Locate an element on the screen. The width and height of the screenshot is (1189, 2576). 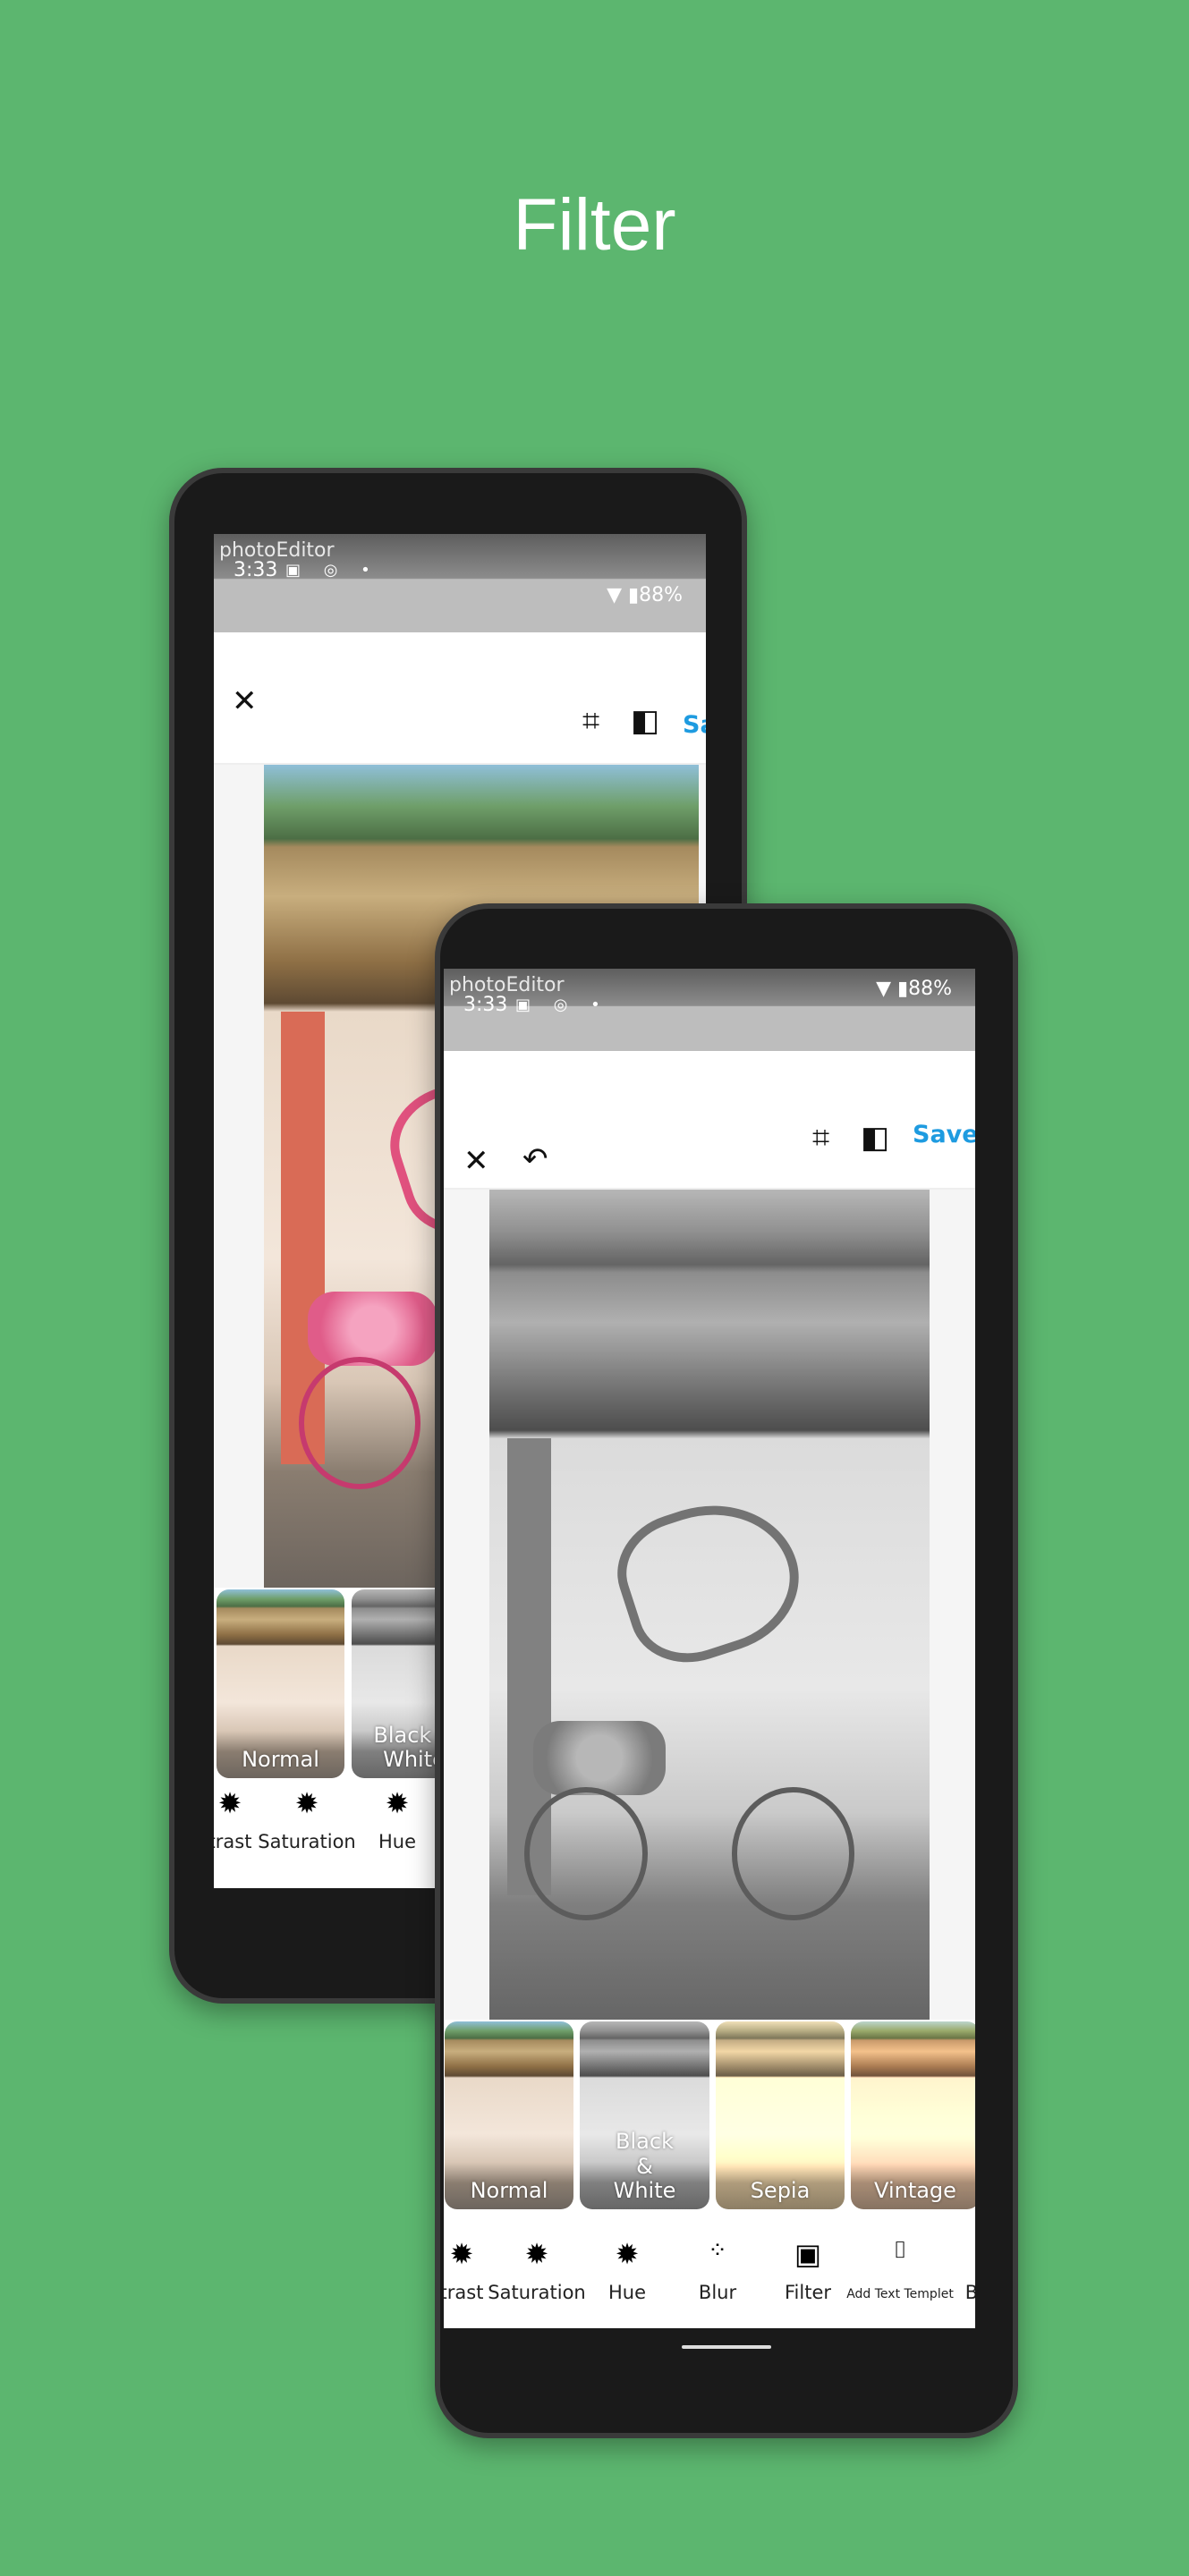
blur-icon: ⁘ is located at coordinates (717, 2250).